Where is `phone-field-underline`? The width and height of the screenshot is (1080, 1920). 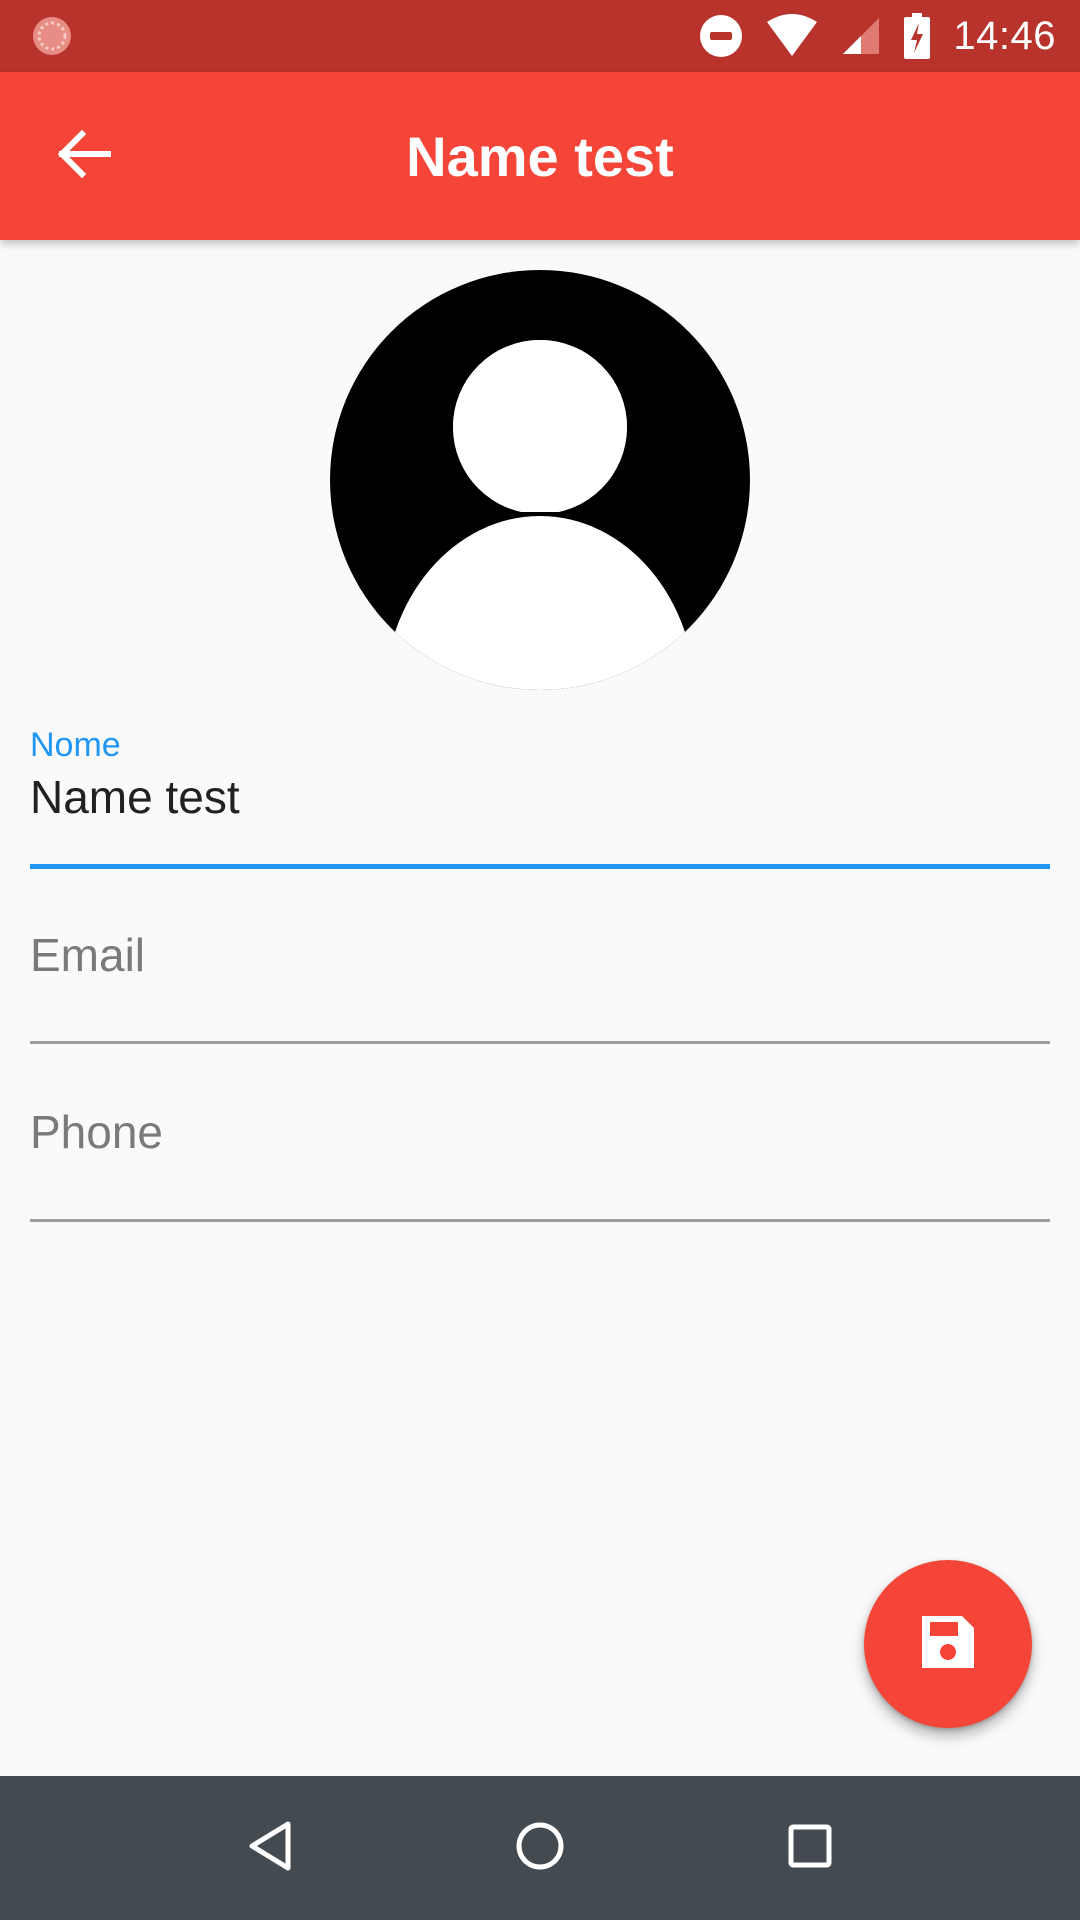
phone-field-underline is located at coordinates (540, 1220).